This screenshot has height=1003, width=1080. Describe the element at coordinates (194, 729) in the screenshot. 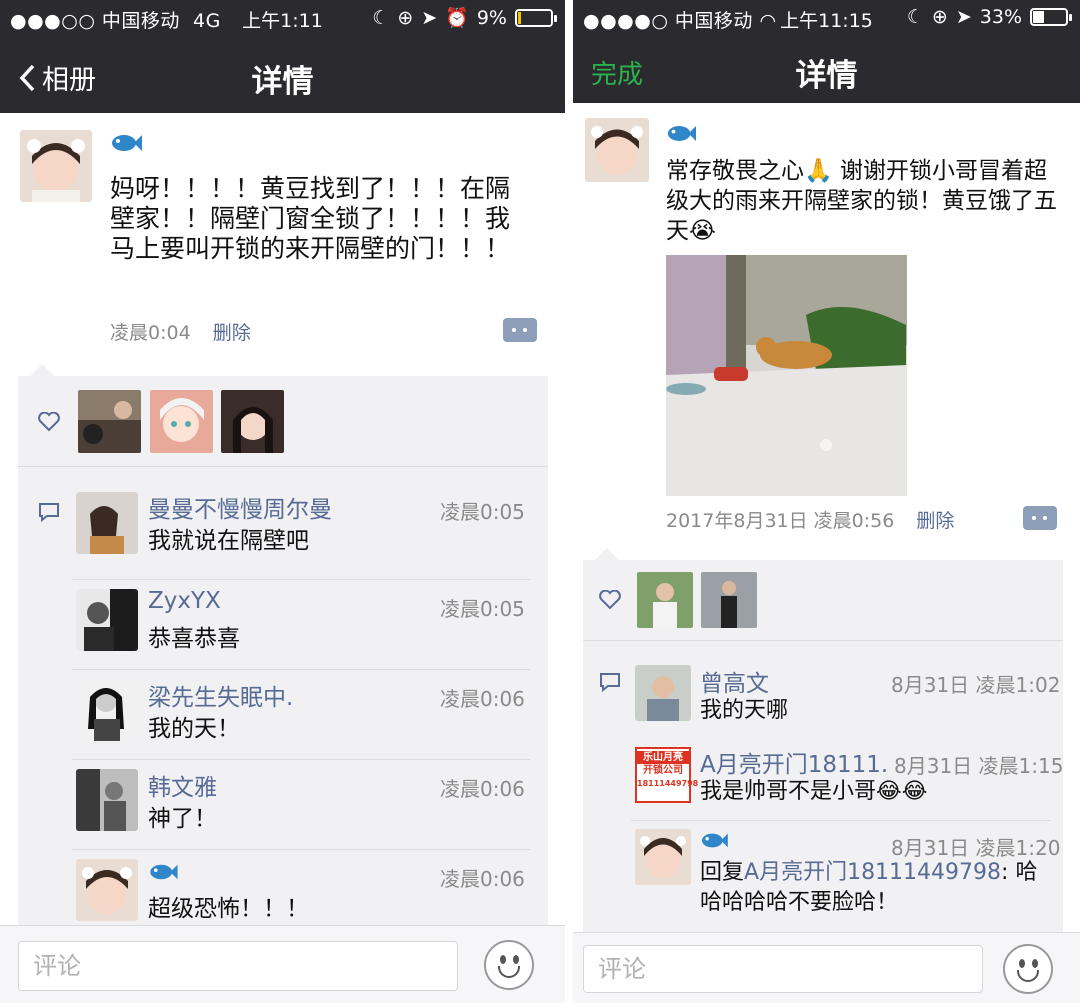

I see `comment-text: 我的天！` at that location.